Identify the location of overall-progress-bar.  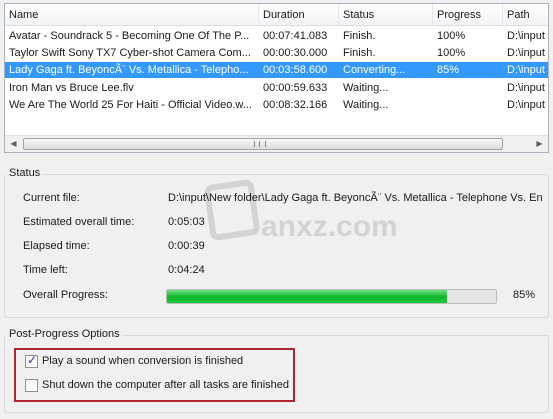
(331, 296).